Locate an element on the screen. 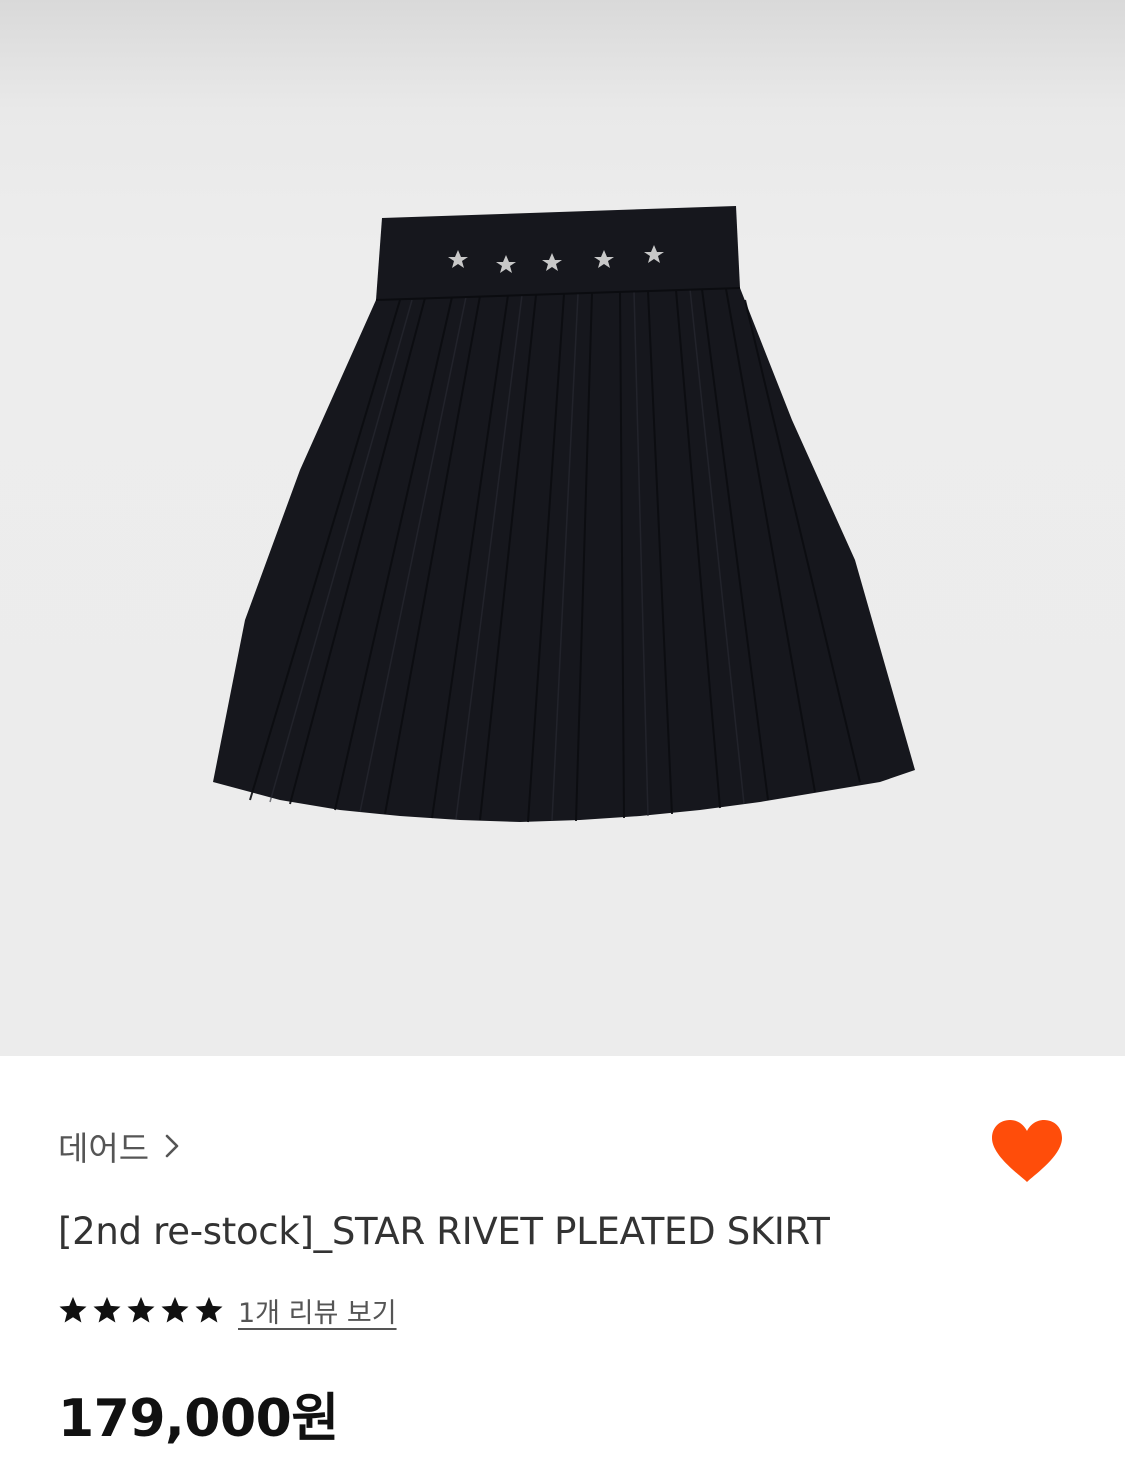 The width and height of the screenshot is (1125, 1478). chevron-right-icon is located at coordinates (172, 1146).